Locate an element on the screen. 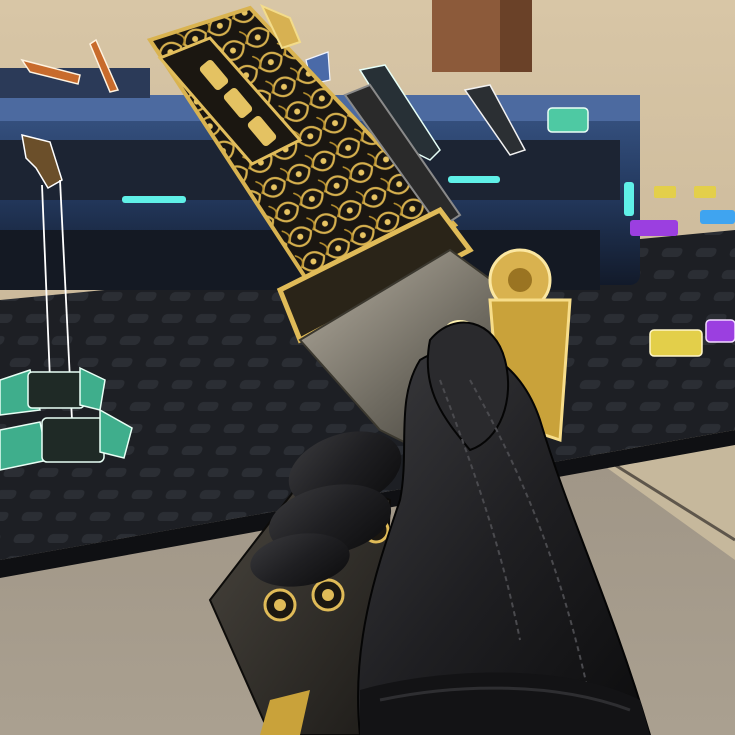 The height and width of the screenshot is (735, 735). rack-glow-strip-left is located at coordinates (154, 199).